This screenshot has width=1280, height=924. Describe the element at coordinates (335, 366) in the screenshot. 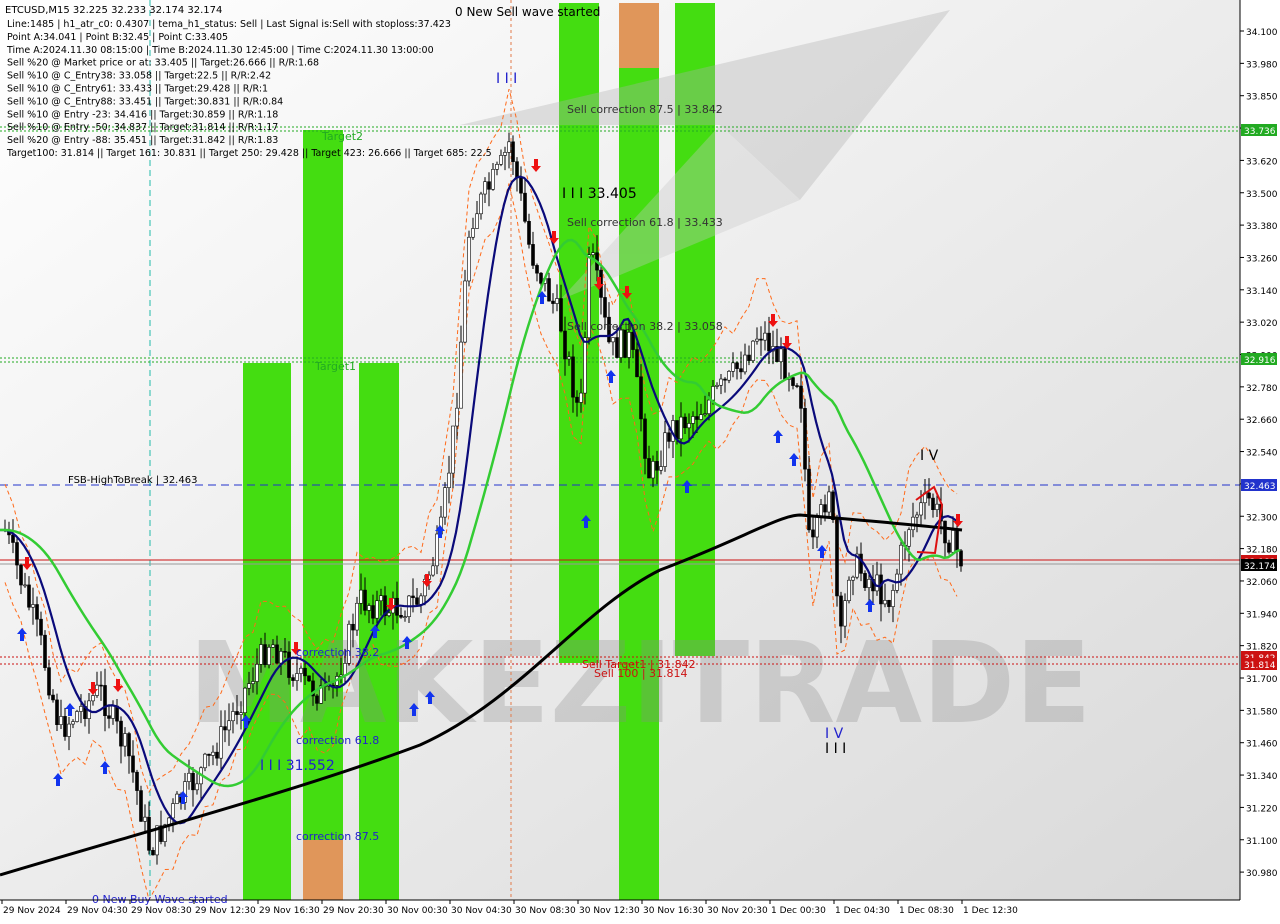

I see `target1-label: Target1` at that location.